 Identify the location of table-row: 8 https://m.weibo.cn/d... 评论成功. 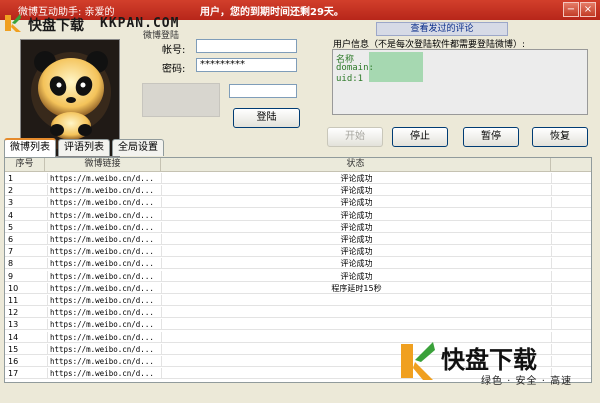
(298, 264).